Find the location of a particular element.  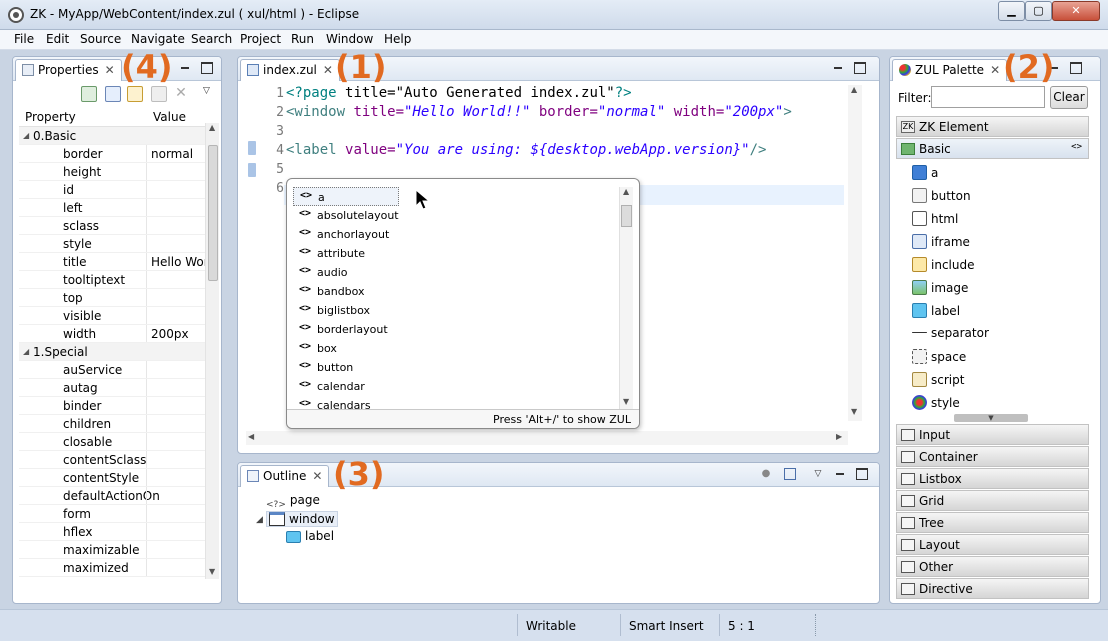

palette-item-style: style is located at coordinates (936, 402).